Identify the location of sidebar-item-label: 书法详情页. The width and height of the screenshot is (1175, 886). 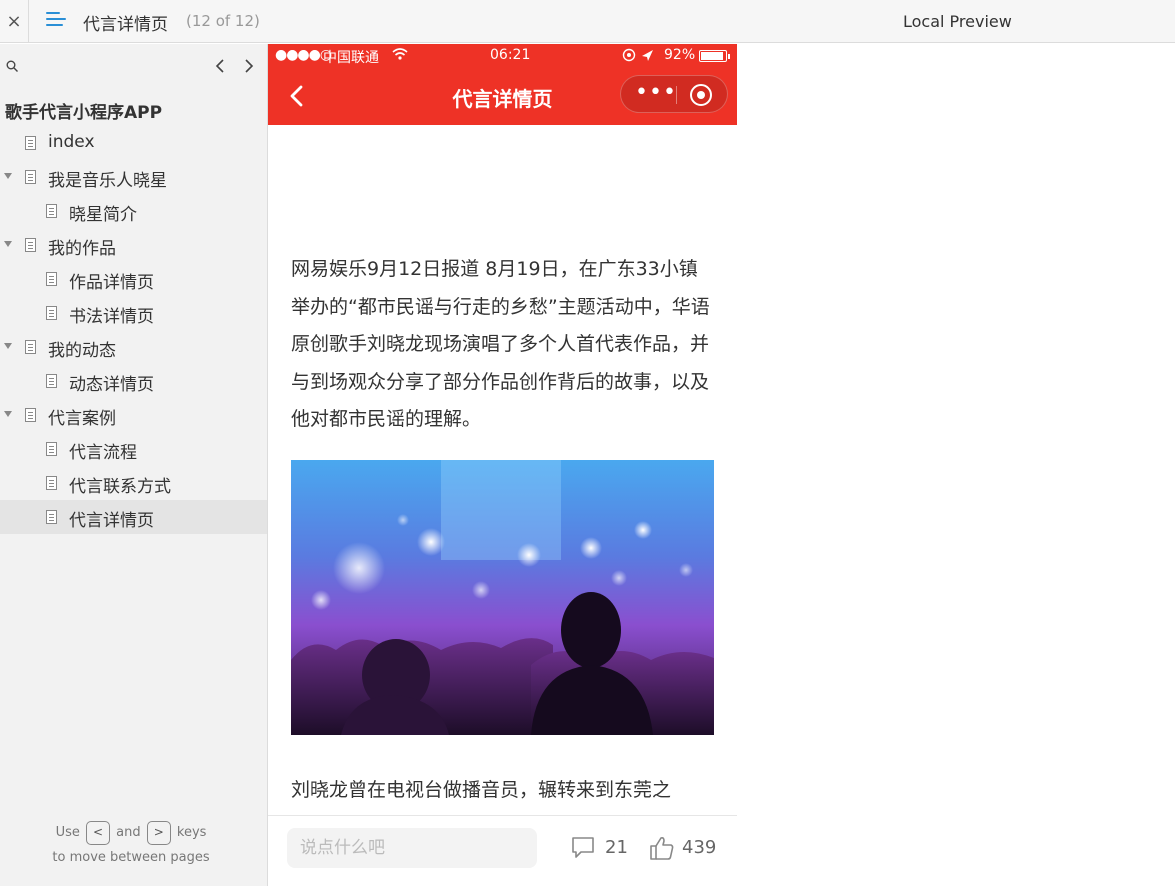
(111, 317).